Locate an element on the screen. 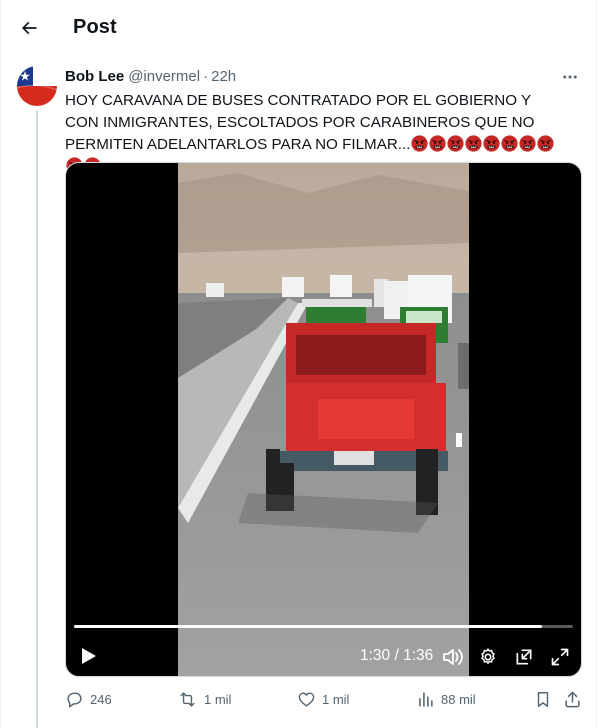 The image size is (597, 728). picture-in-picture-icon is located at coordinates (524, 657).